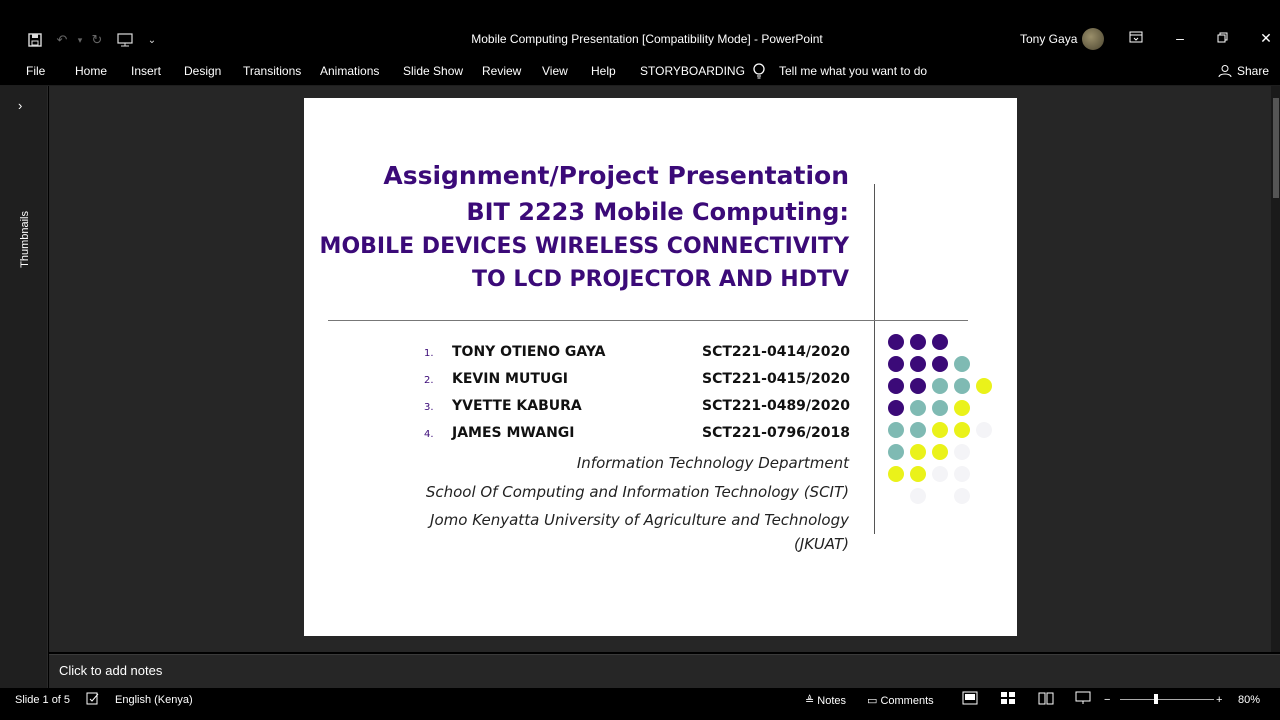  I want to click on vertical-divider, so click(874, 359).